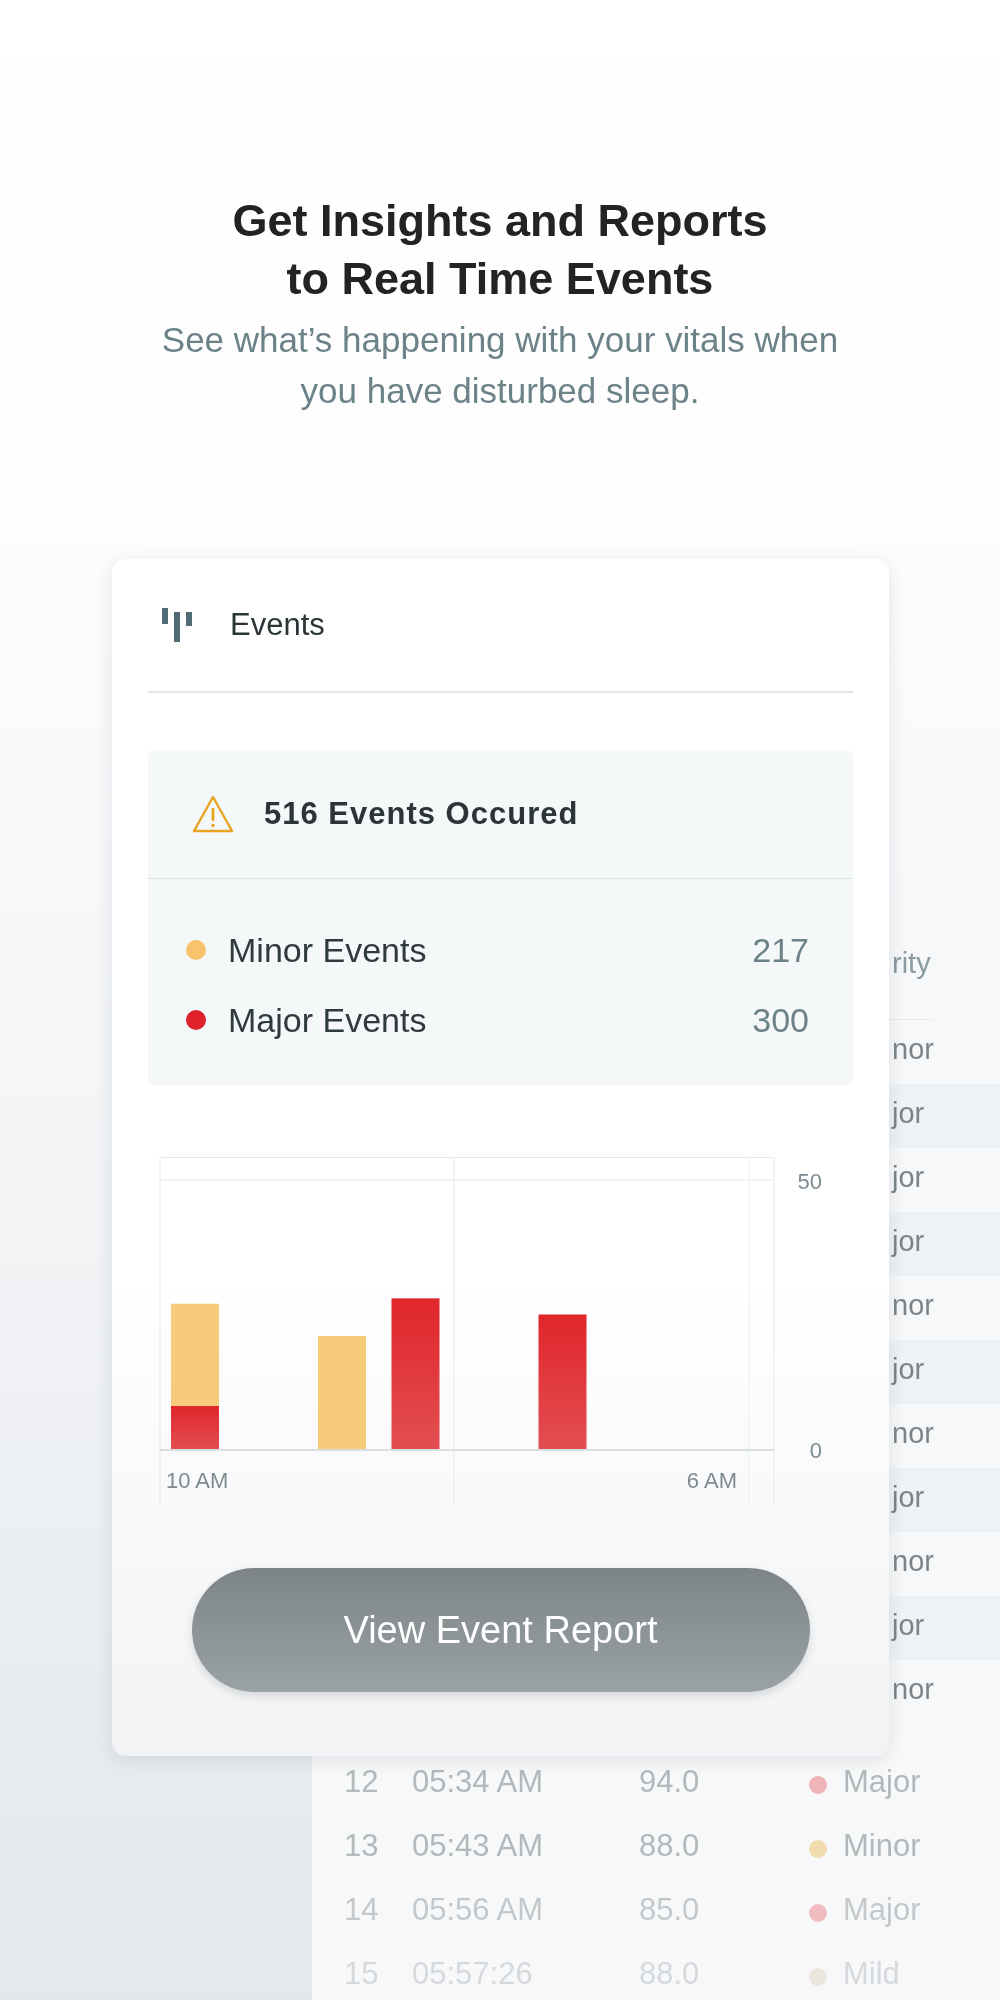 The height and width of the screenshot is (2000, 1000). Describe the element at coordinates (477, 1846) in the screenshot. I see `table-cell: 05:43 AM` at that location.